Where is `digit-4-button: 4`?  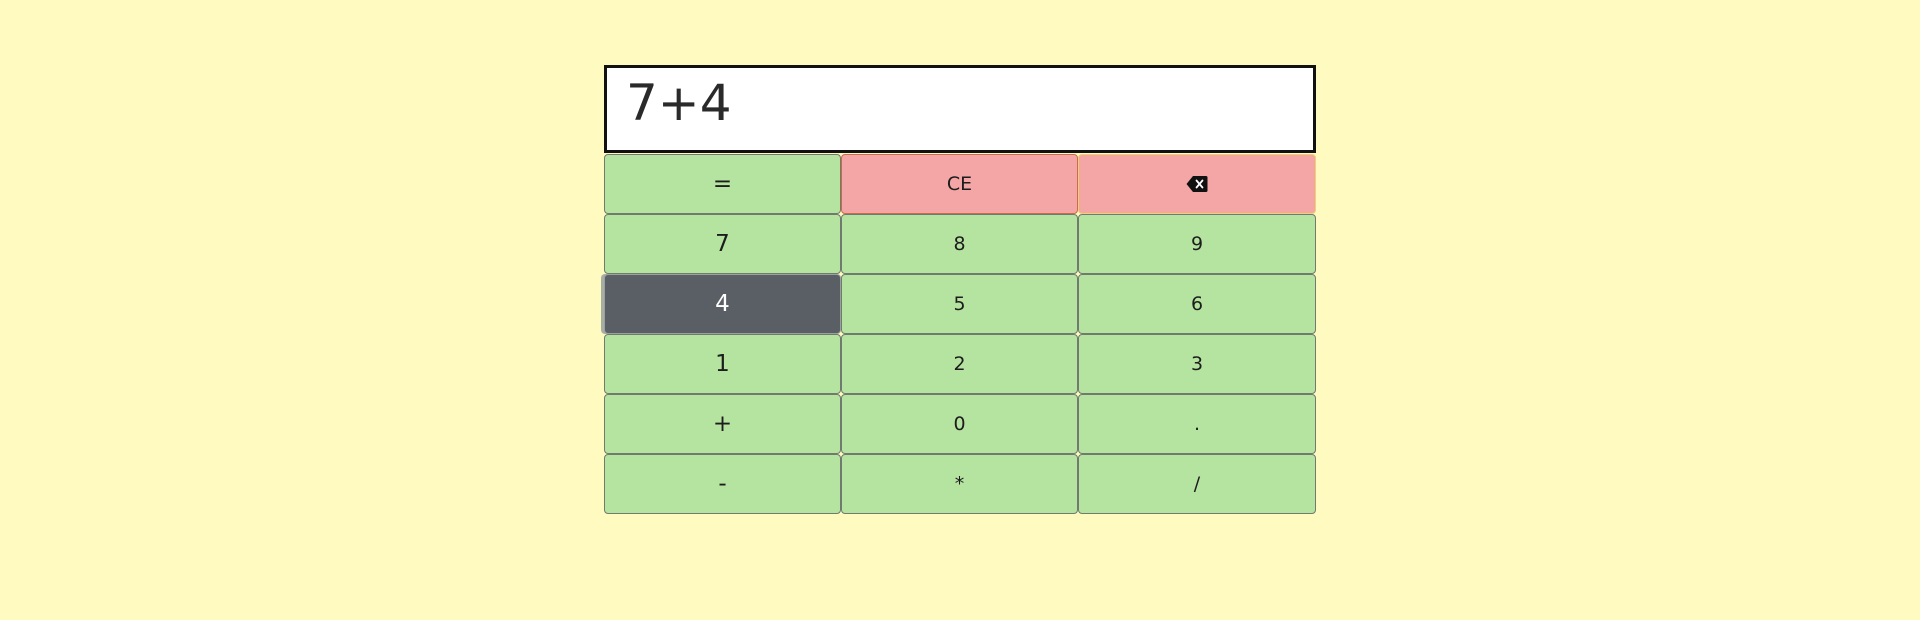
digit-4-button: 4 is located at coordinates (722, 304).